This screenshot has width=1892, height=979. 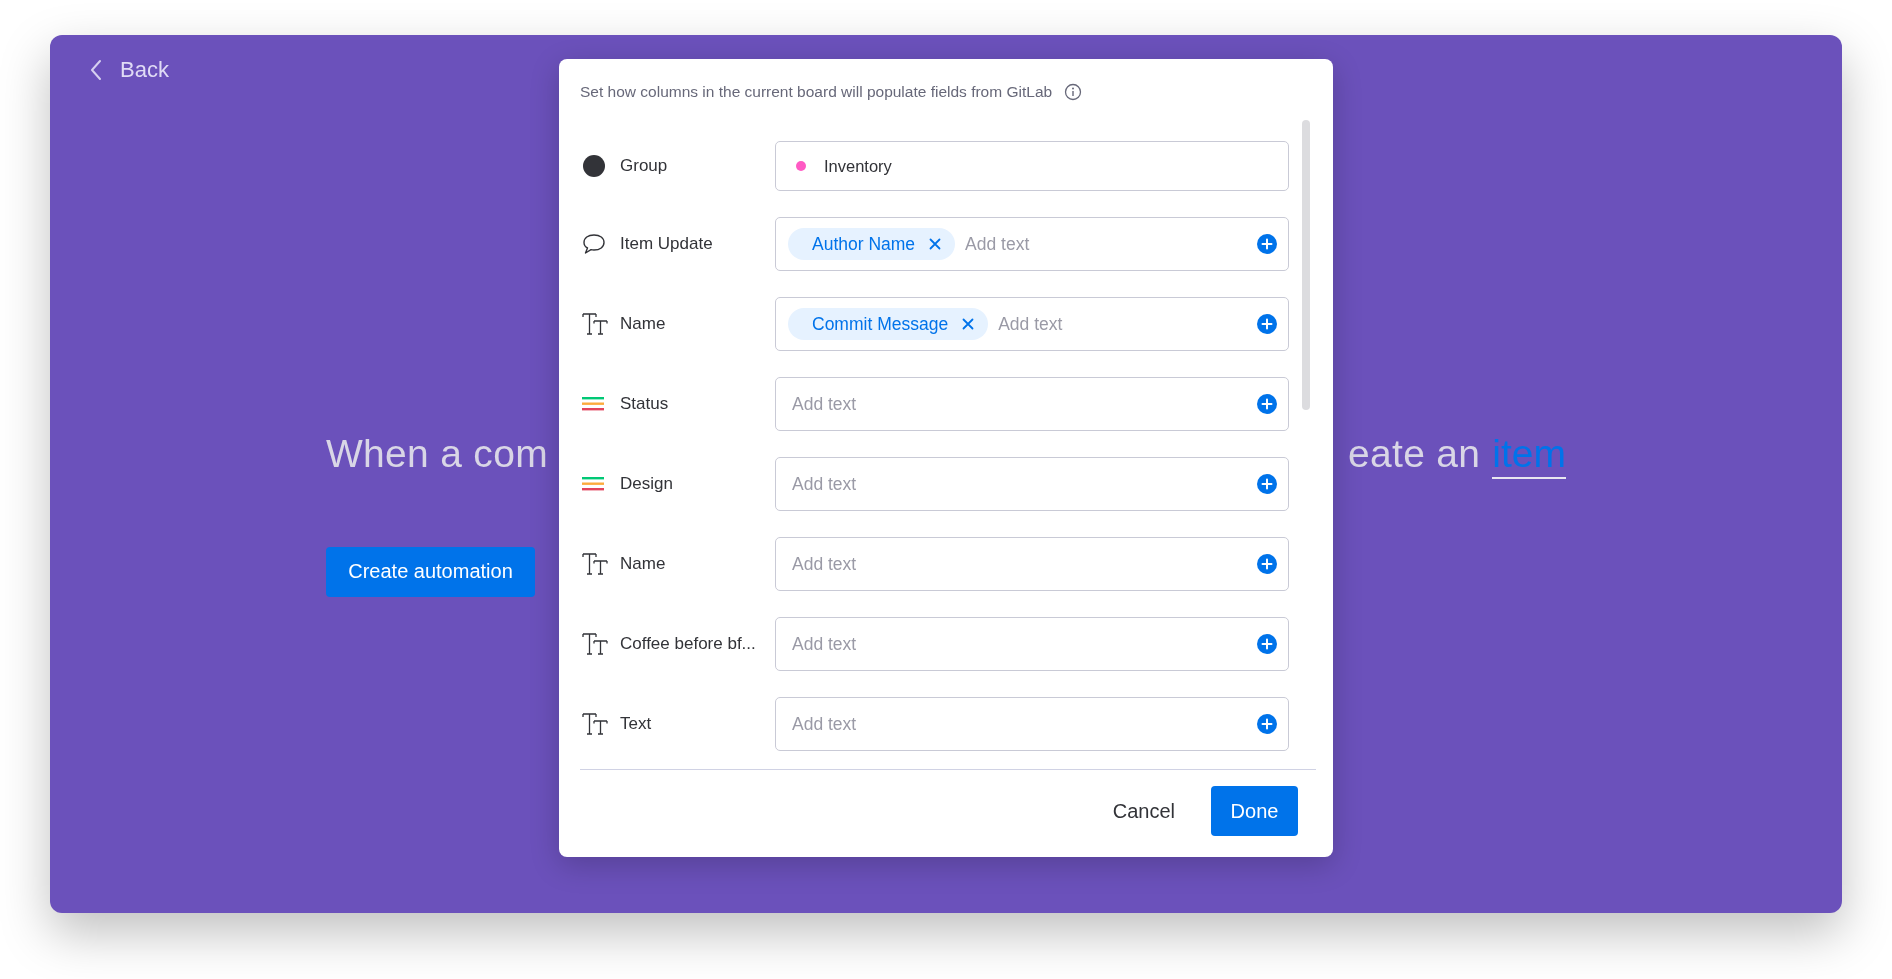 I want to click on column-label: Group, so click(x=644, y=166).